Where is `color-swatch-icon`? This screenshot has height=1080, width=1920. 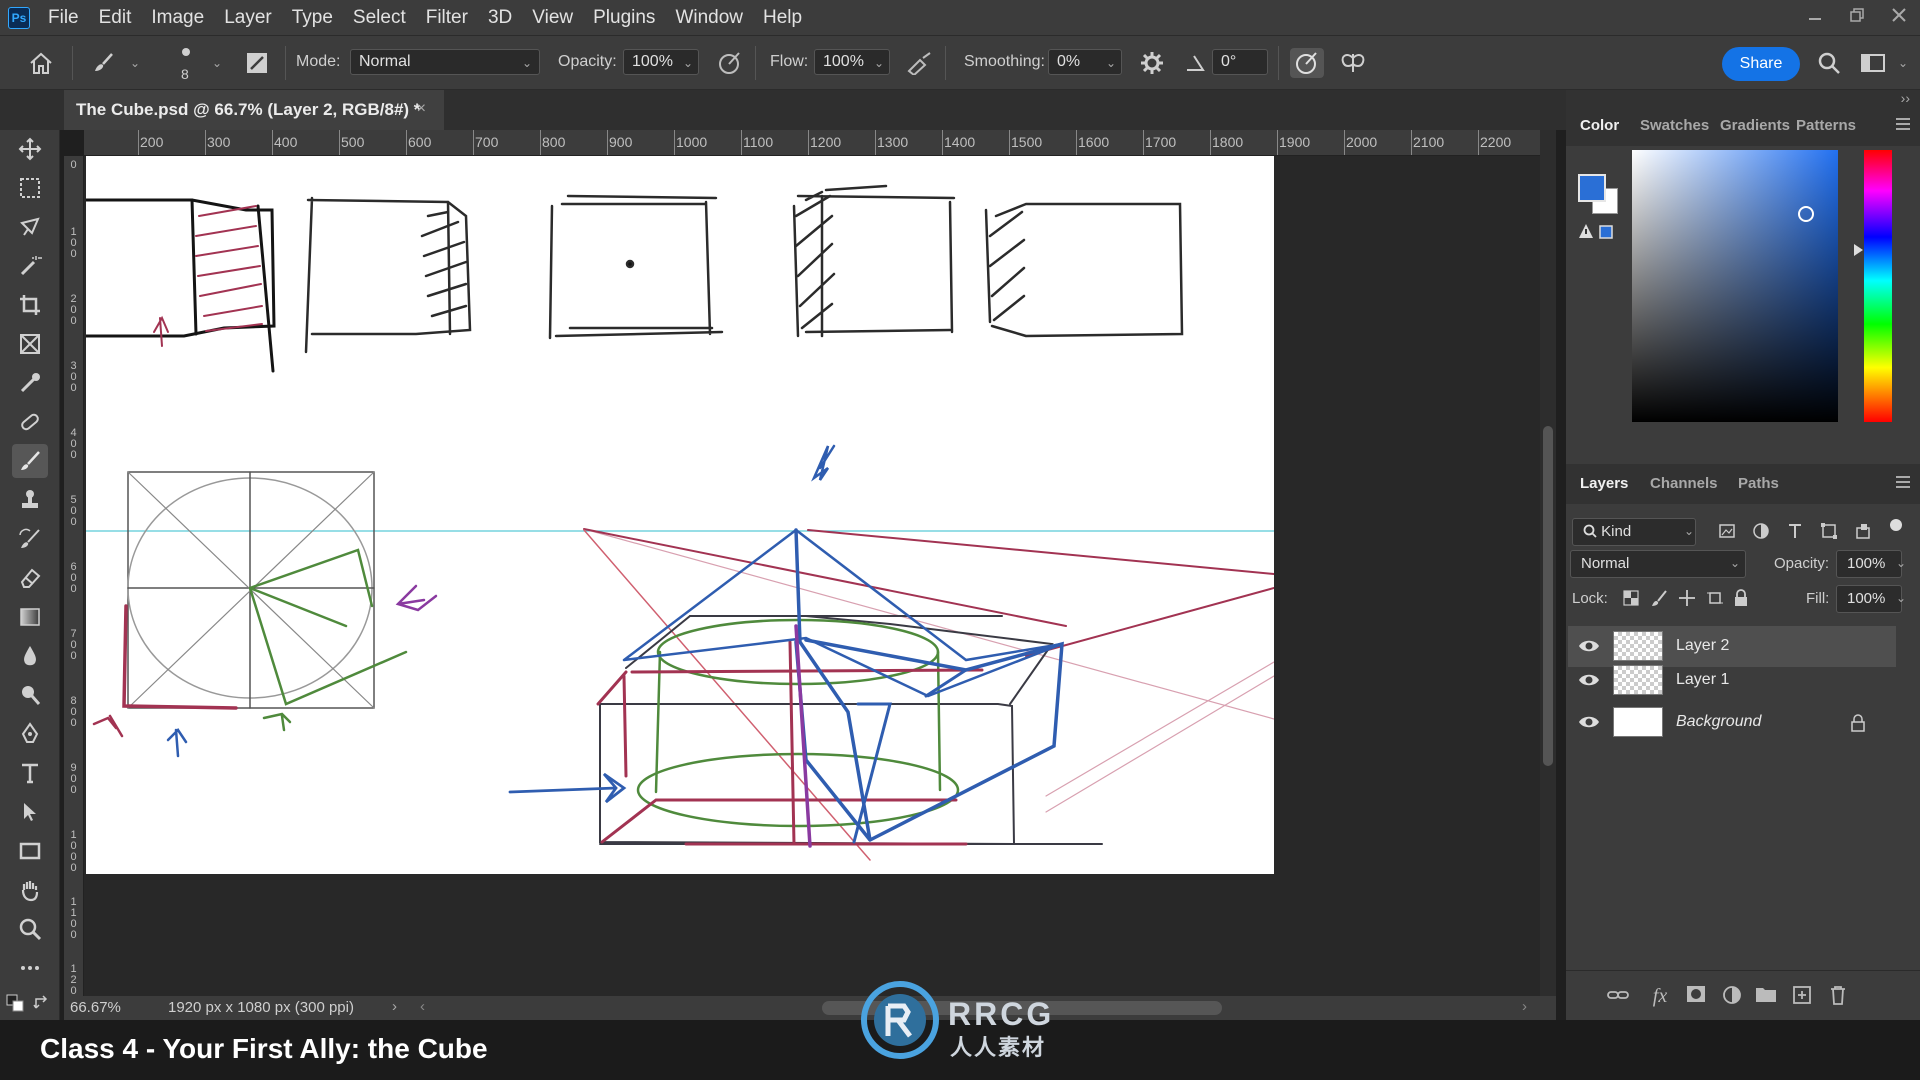
color-swatch-icon is located at coordinates (17, 1006).